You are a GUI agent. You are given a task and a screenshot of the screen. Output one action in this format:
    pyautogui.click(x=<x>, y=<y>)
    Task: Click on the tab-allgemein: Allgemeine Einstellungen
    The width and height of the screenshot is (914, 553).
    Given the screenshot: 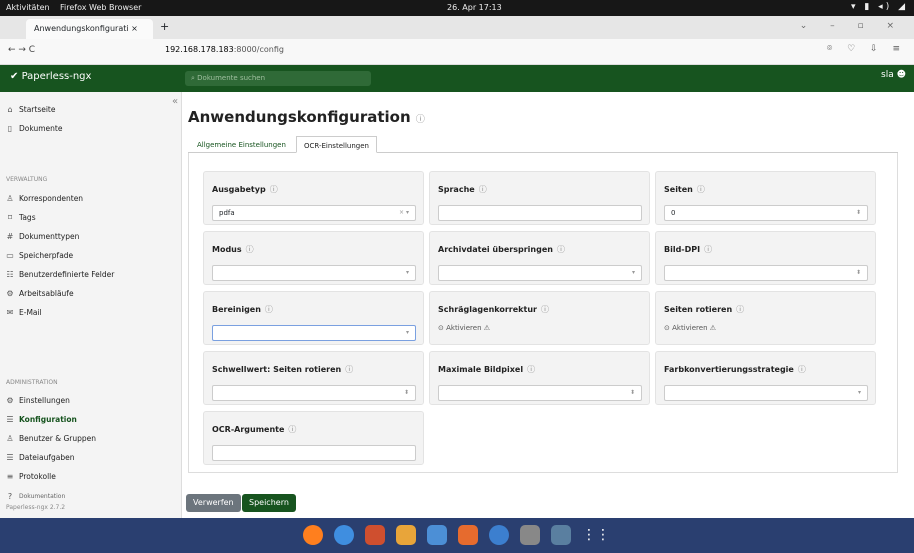 What is the action you would take?
    pyautogui.click(x=241, y=144)
    